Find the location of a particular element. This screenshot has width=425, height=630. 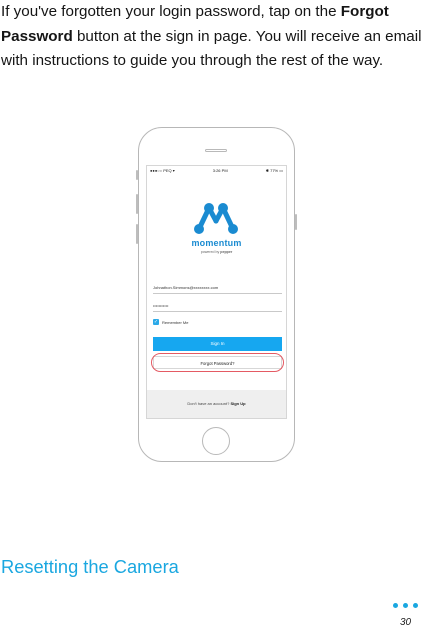

sign-in-button: Sign In is located at coordinates (217, 344).